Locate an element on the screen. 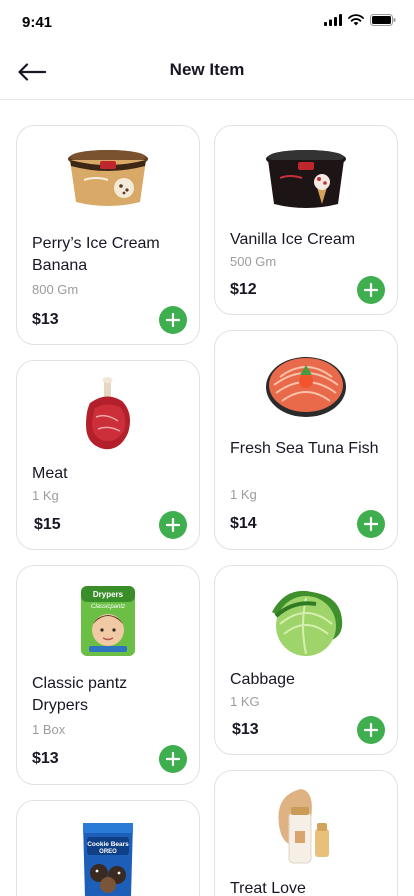 The height and width of the screenshot is (896, 414). product-image: Cookie Bears OREO is located at coordinates (108, 857).